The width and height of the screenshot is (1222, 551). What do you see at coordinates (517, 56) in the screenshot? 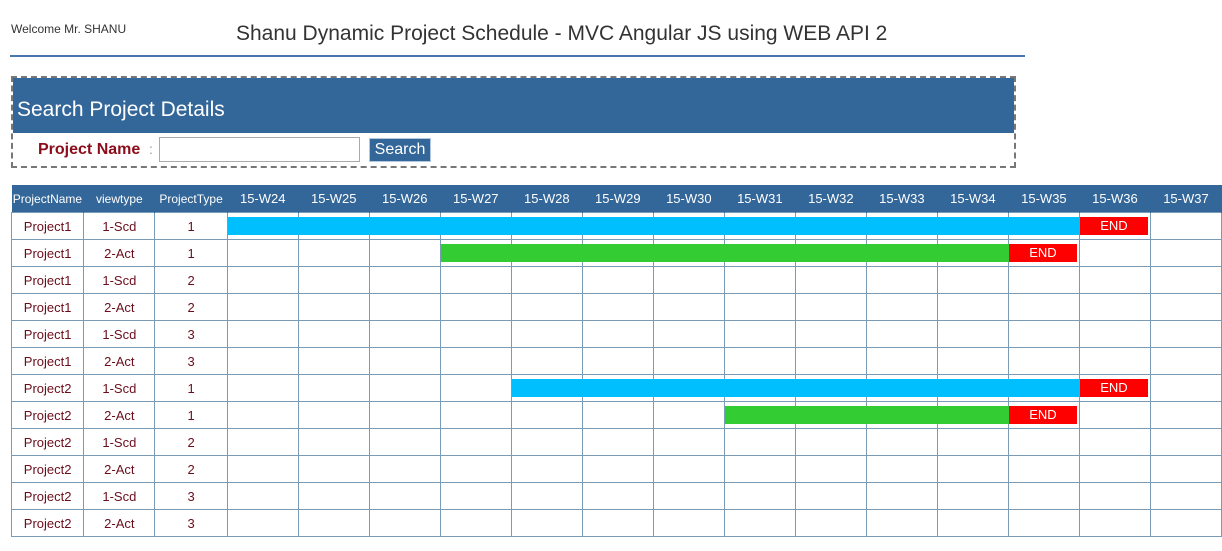
I see `title-divider` at bounding box center [517, 56].